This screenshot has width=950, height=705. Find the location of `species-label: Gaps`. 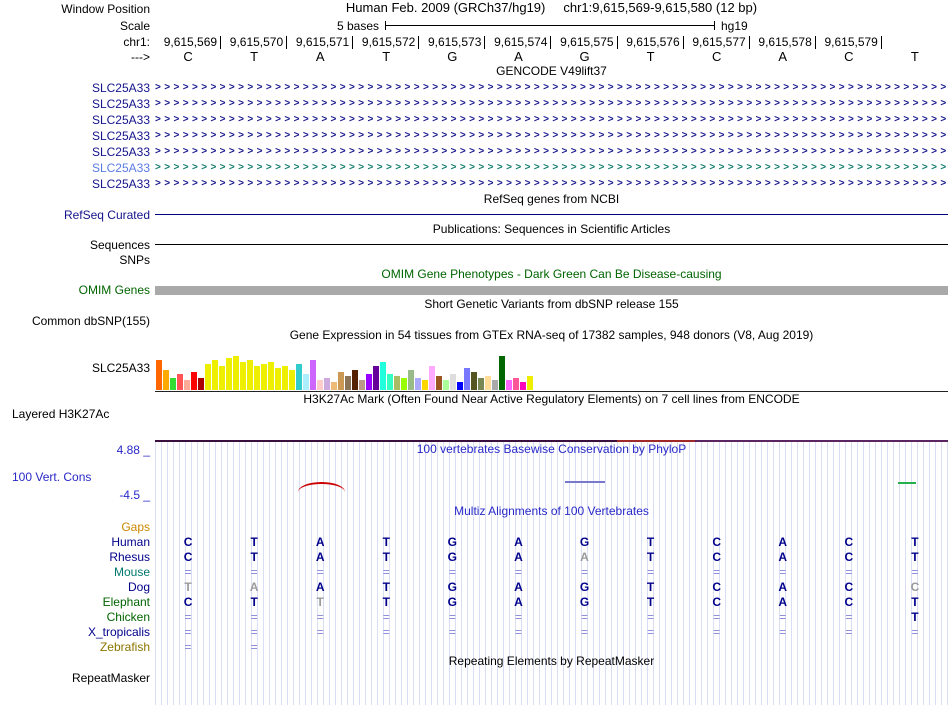

species-label: Gaps is located at coordinates (77, 527).